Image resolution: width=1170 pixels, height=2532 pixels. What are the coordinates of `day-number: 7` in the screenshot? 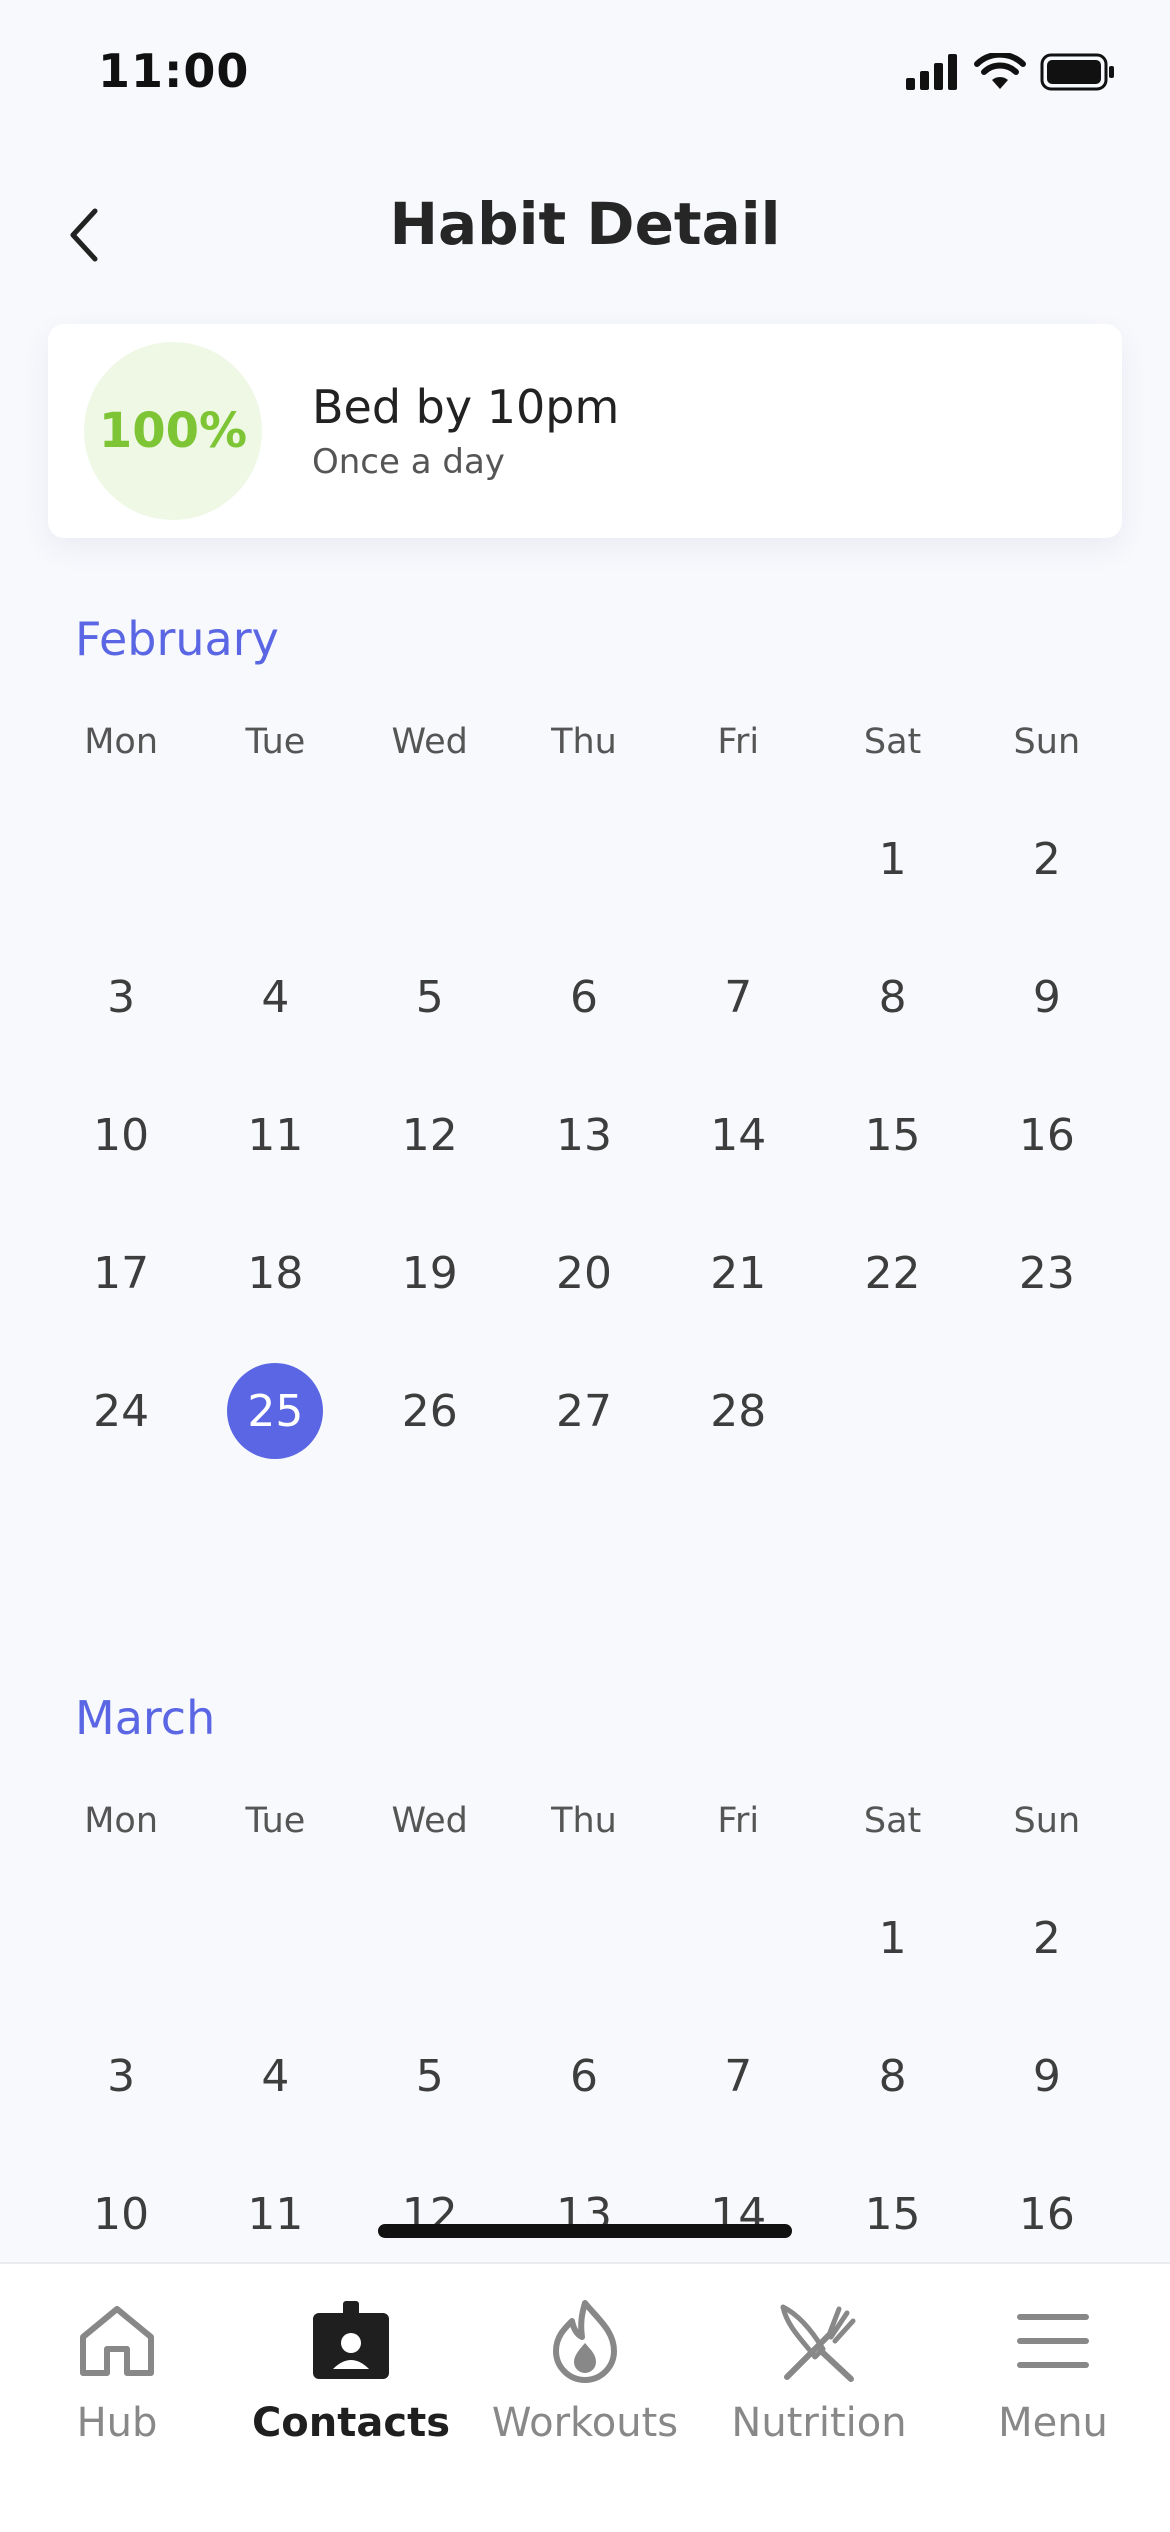 It's located at (738, 2076).